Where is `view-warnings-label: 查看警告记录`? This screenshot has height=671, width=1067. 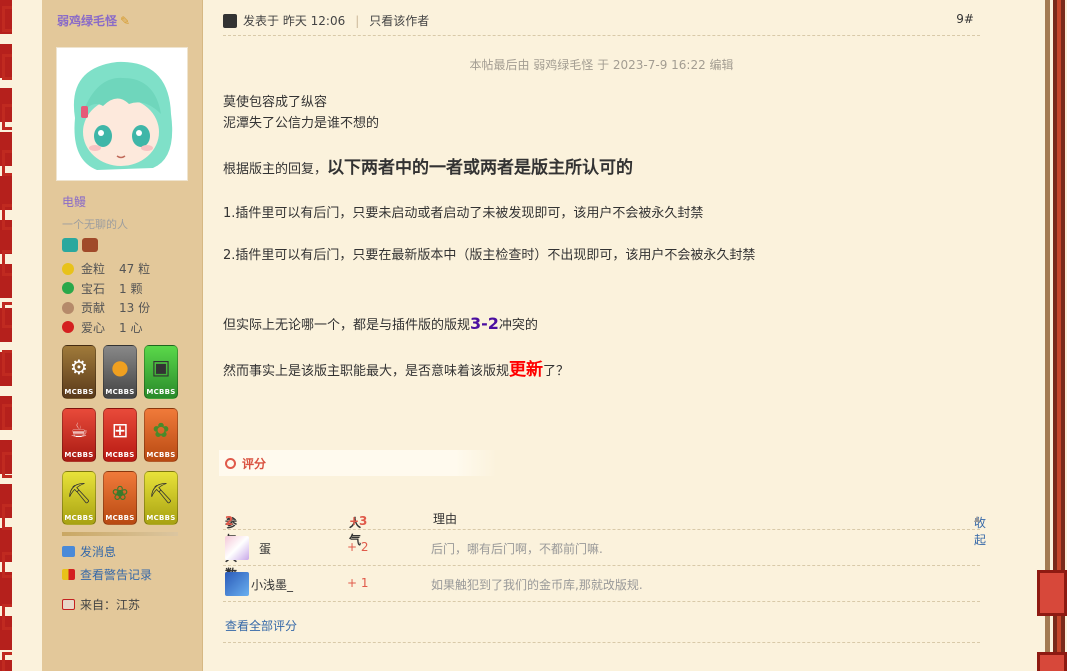
view-warnings-label: 查看警告记录 is located at coordinates (116, 574).